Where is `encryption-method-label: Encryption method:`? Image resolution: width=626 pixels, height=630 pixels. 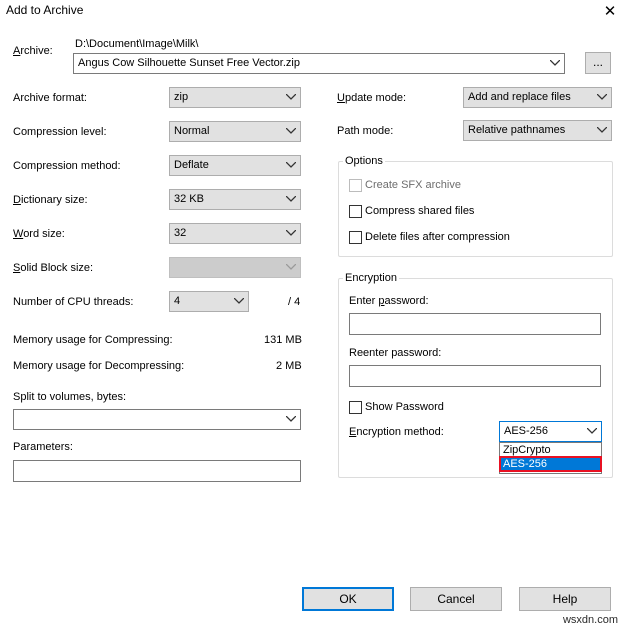 encryption-method-label: Encryption method: is located at coordinates (396, 432).